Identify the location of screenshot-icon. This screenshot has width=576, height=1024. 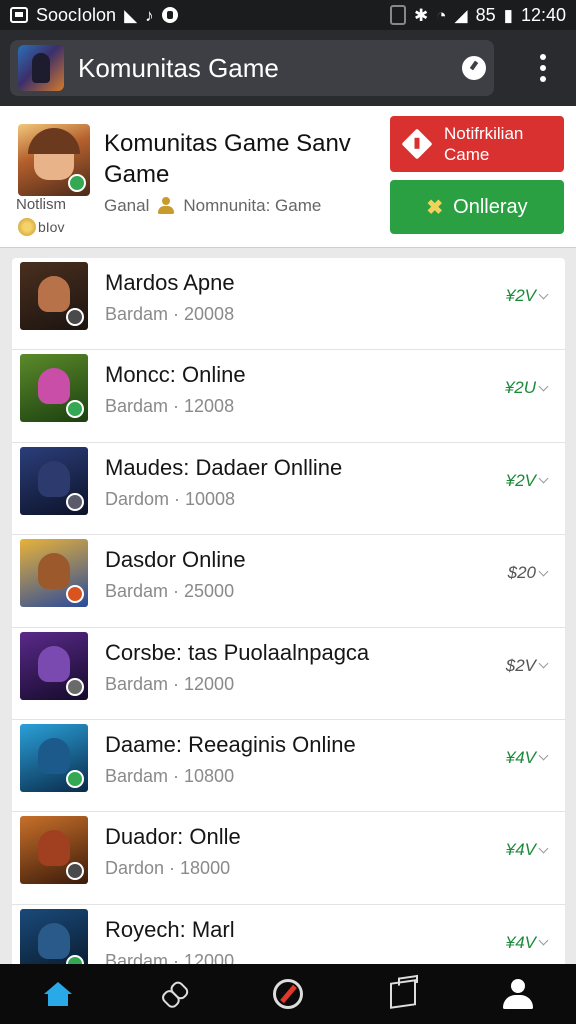
(19, 15).